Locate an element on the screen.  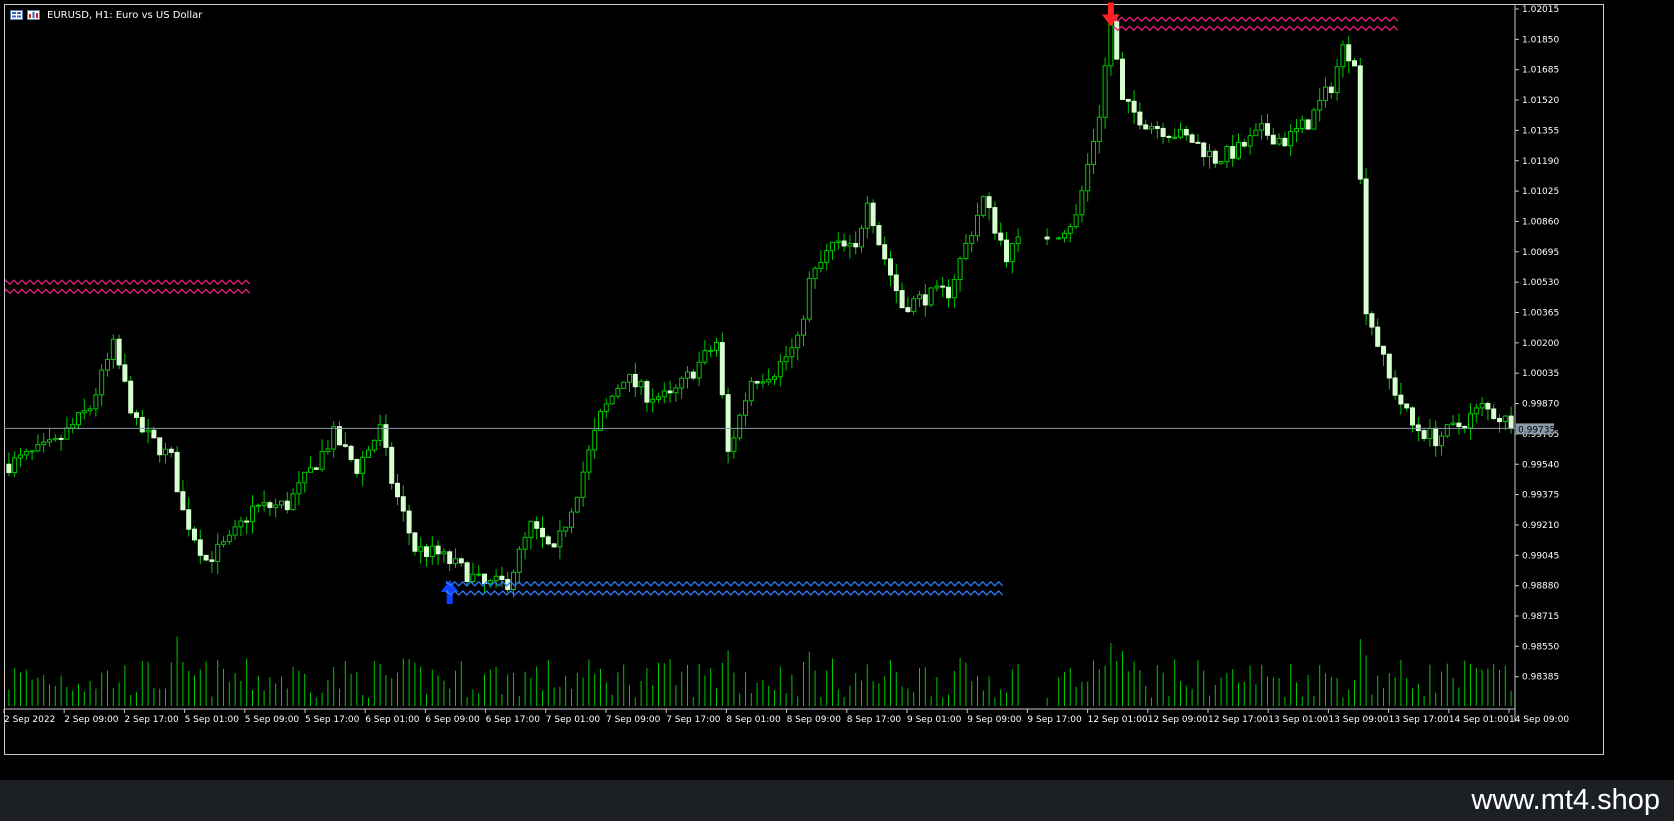
price-axis-label: 0.98880 is located at coordinates (1540, 587).